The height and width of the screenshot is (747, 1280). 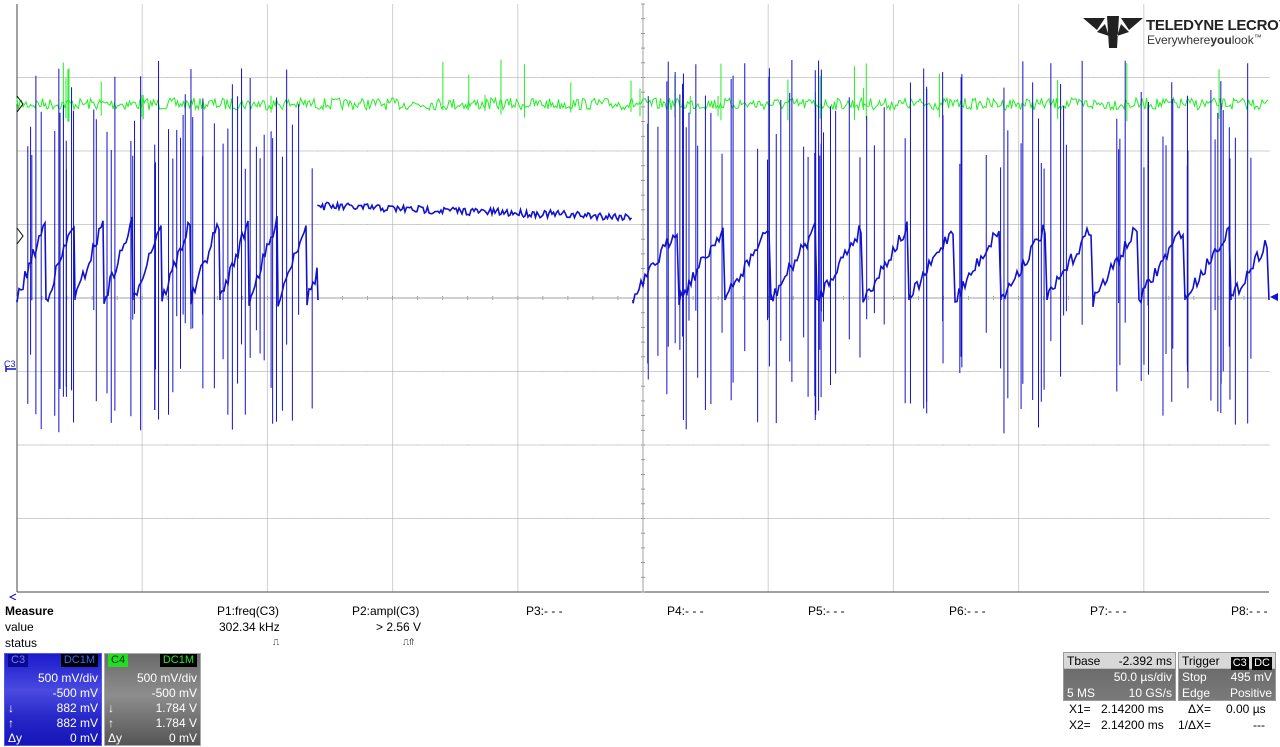 What do you see at coordinates (29, 611) in the screenshot?
I see `measure-header: Measure` at bounding box center [29, 611].